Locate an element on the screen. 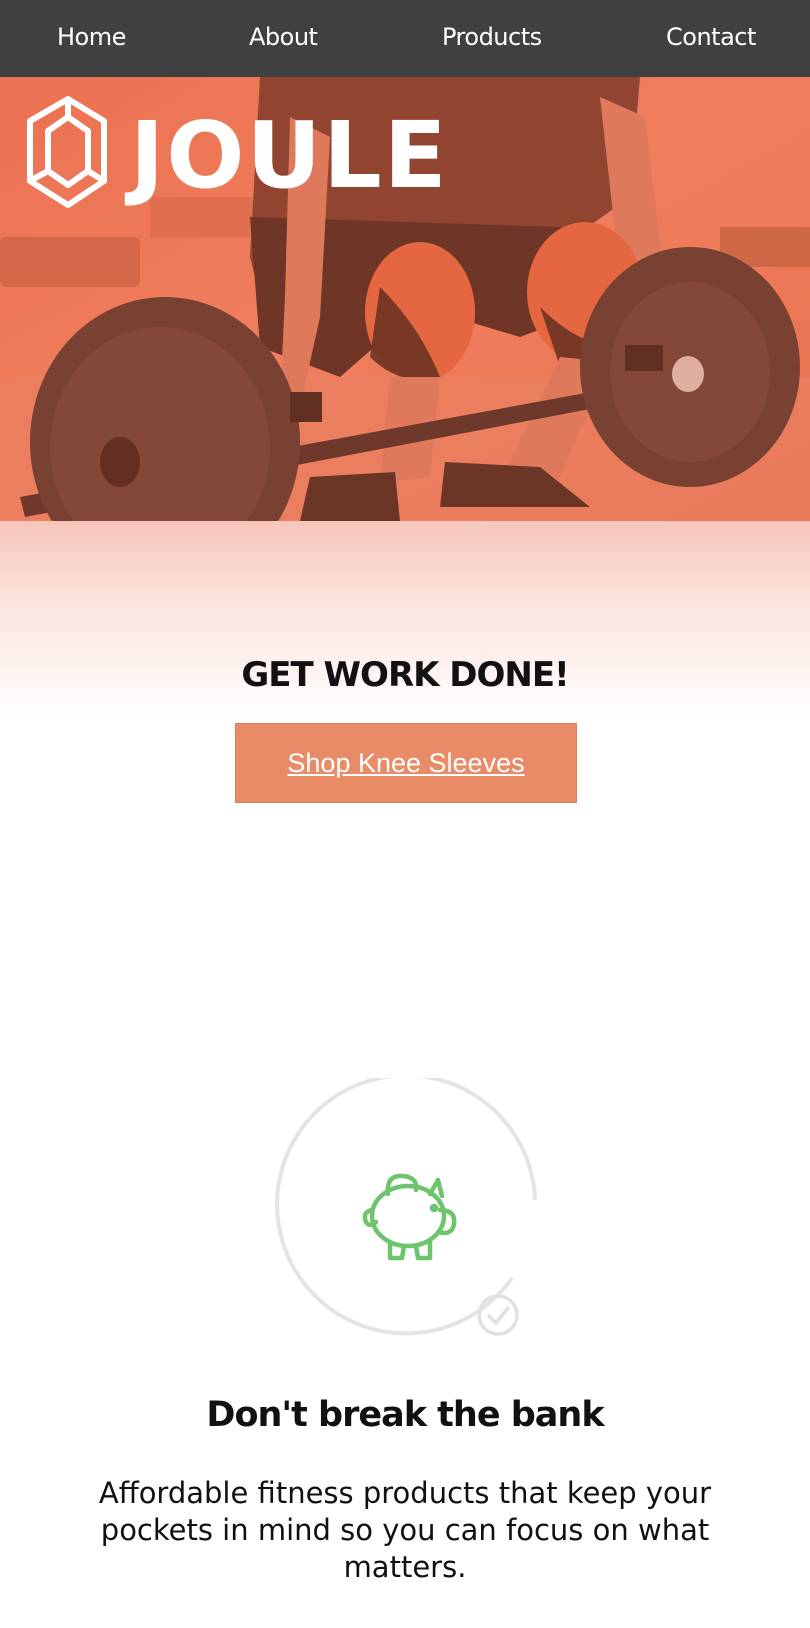 The image size is (810, 1628). feature-title: Don't break the bank is located at coordinates (405, 1415).